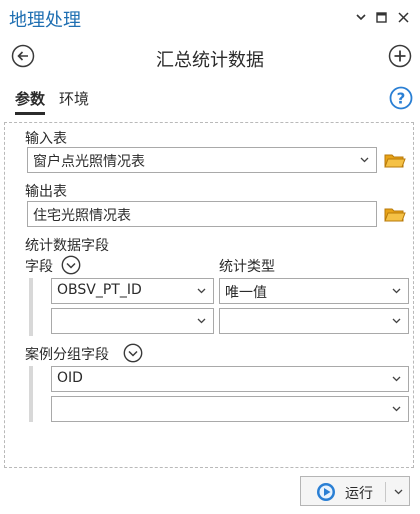 Image resolution: width=420 pixels, height=514 pixels. I want to click on stat-type-dropdown-1: 唯一值, so click(314, 291).